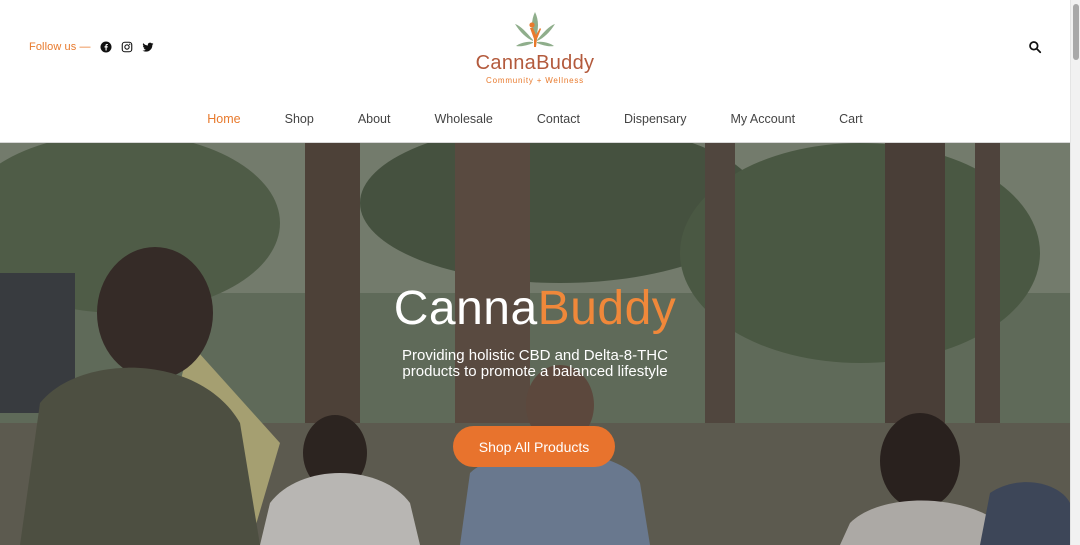 This screenshot has height=545, width=1080. Describe the element at coordinates (1035, 47) in the screenshot. I see `search-icon` at that location.